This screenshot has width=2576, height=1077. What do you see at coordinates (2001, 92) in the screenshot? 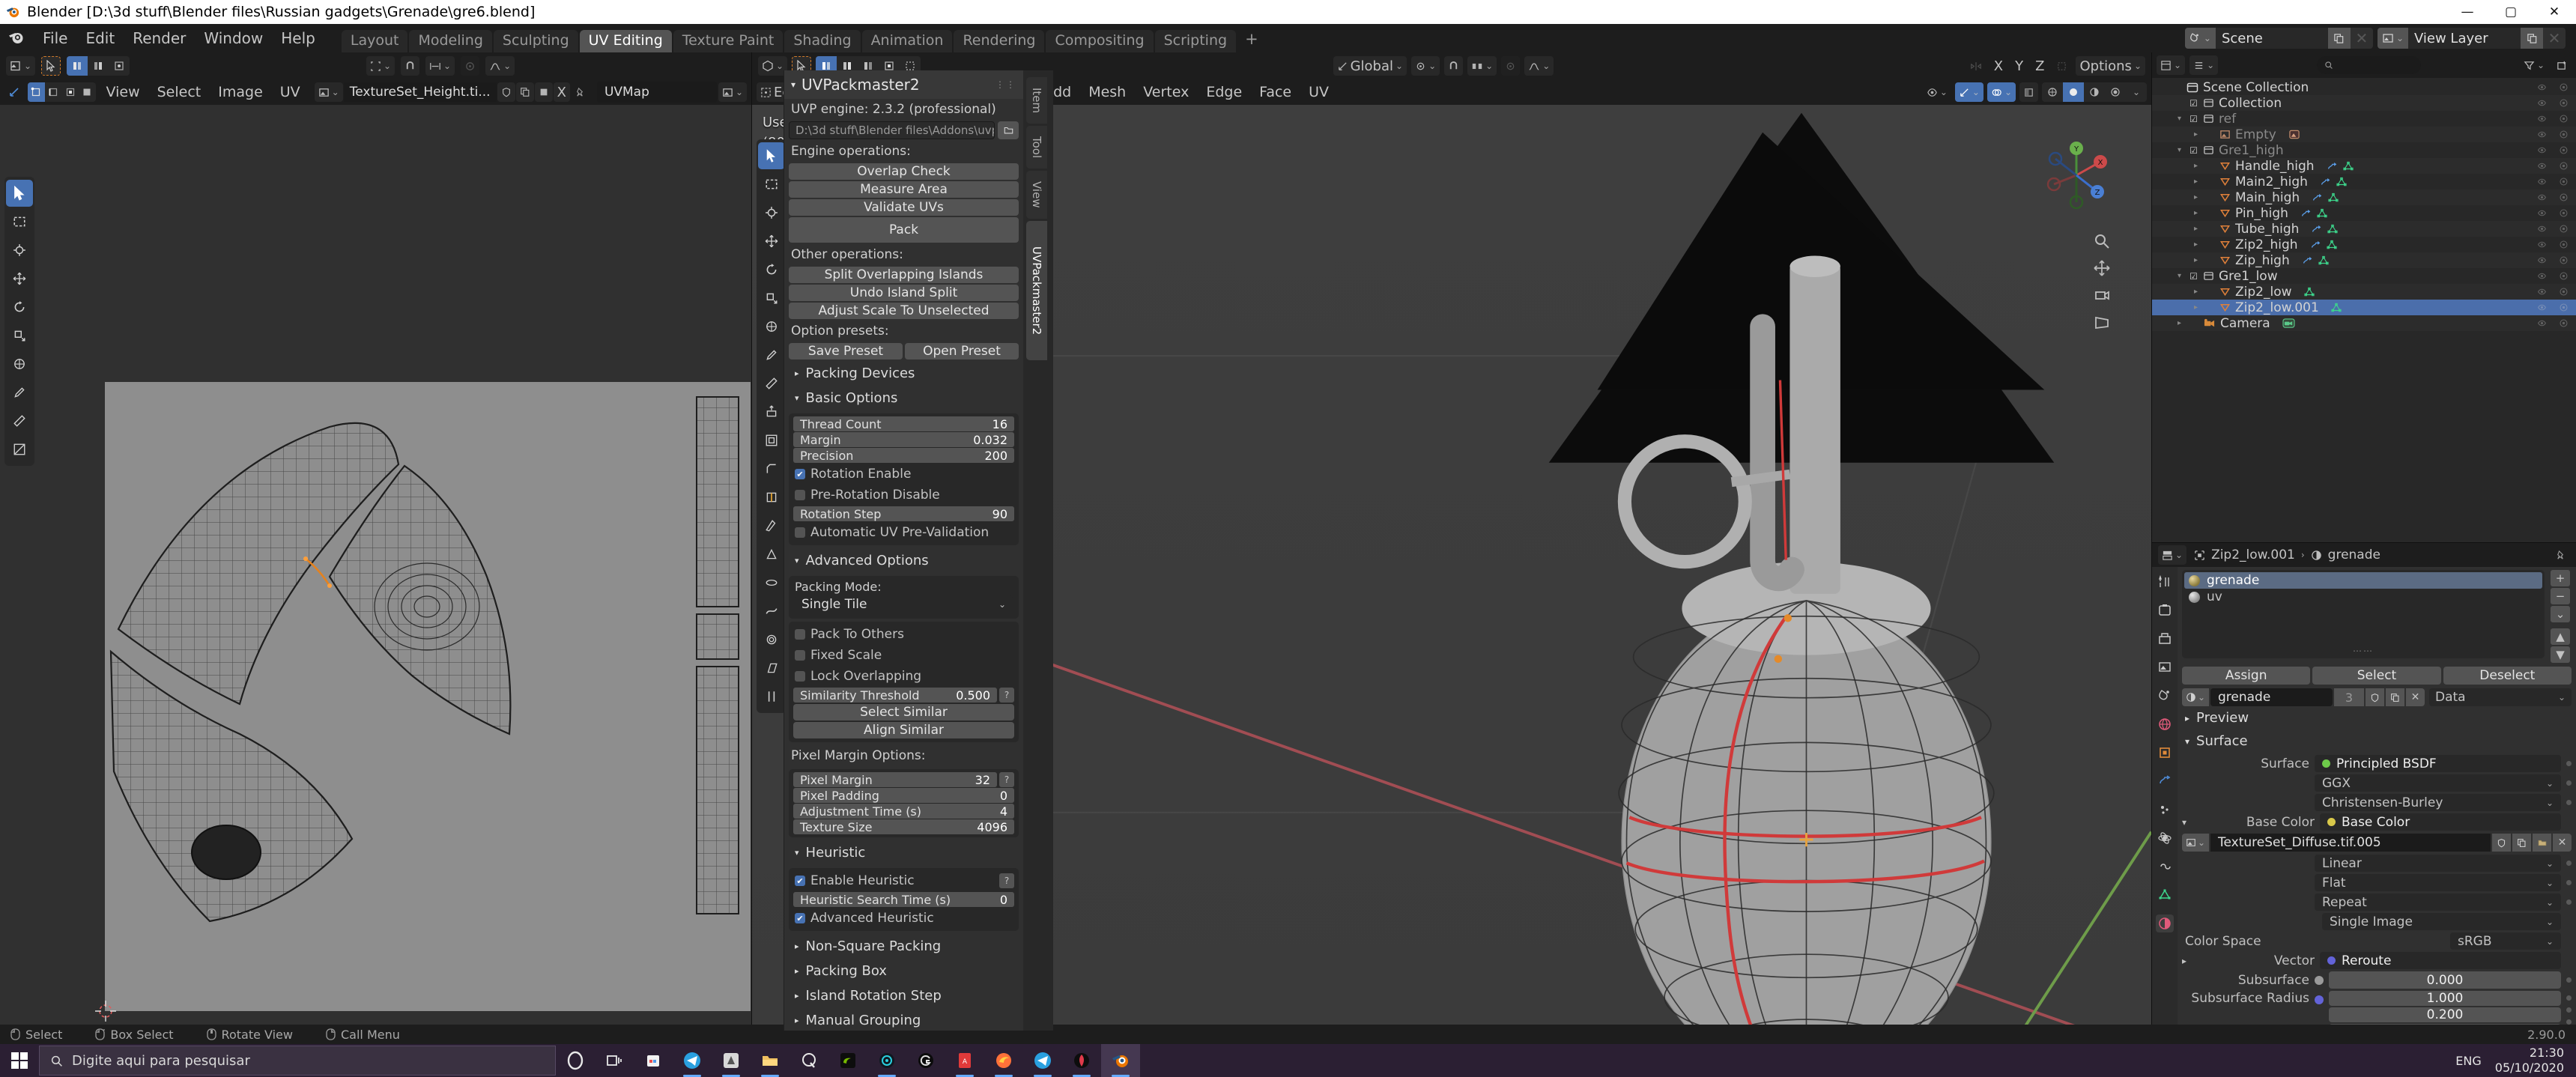
I see `viewport-overlays-button: ⌄` at bounding box center [2001, 92].